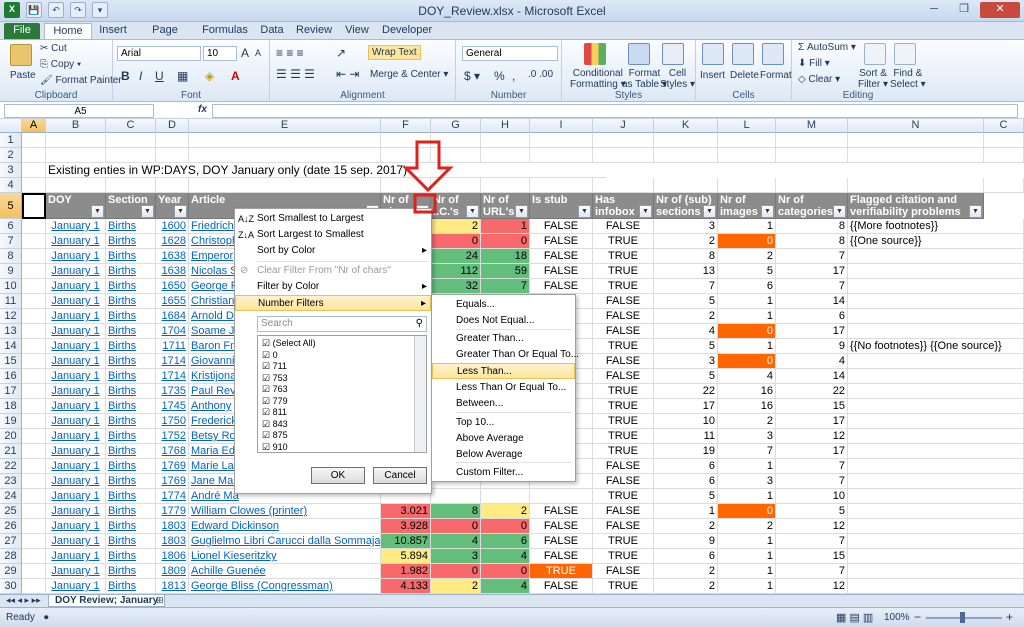 The image size is (1024, 627). I want to click on nr-sections-cell: 3, so click(686, 226).